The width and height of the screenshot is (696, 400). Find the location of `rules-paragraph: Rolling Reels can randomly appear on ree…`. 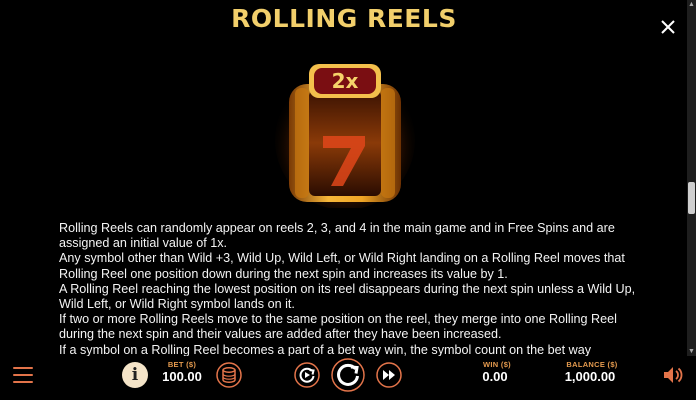

rules-paragraph: Rolling Reels can randomly appear on ree… is located at coordinates (337, 236).